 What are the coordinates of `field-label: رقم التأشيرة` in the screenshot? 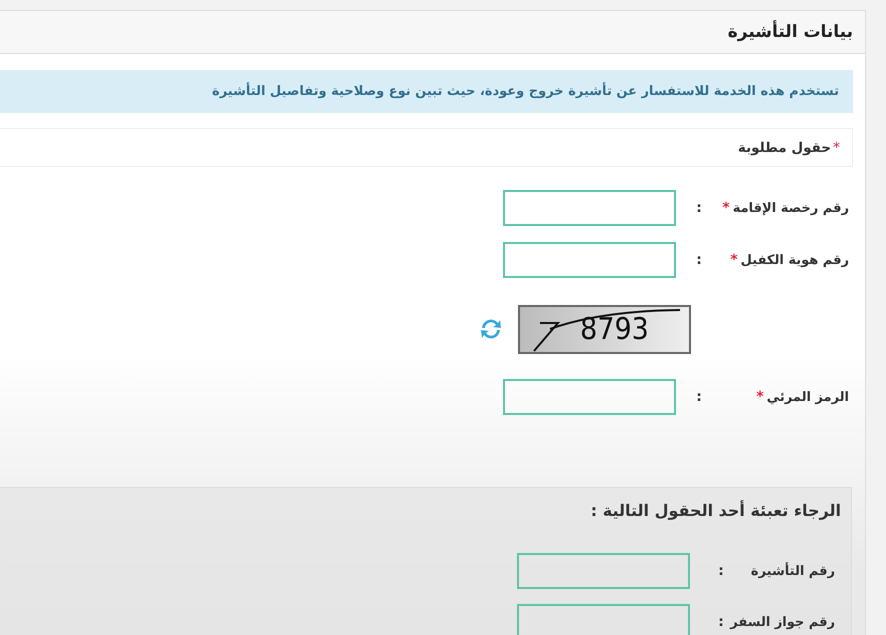 It's located at (792, 571).